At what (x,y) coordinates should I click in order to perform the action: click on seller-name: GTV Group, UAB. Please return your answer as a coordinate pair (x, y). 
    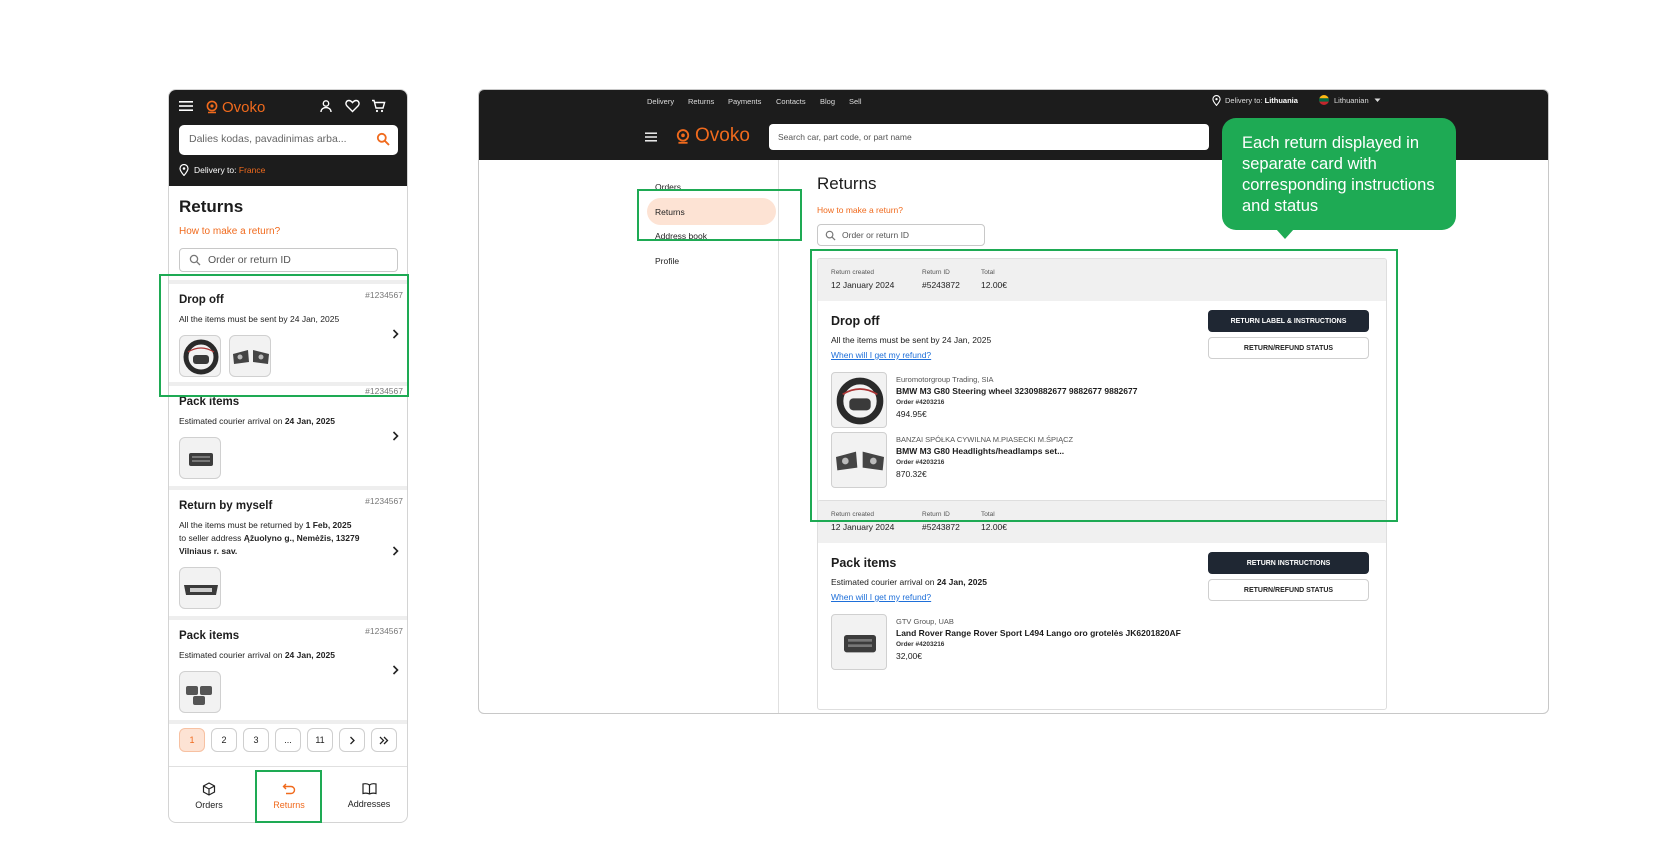
    Looking at the image, I should click on (925, 621).